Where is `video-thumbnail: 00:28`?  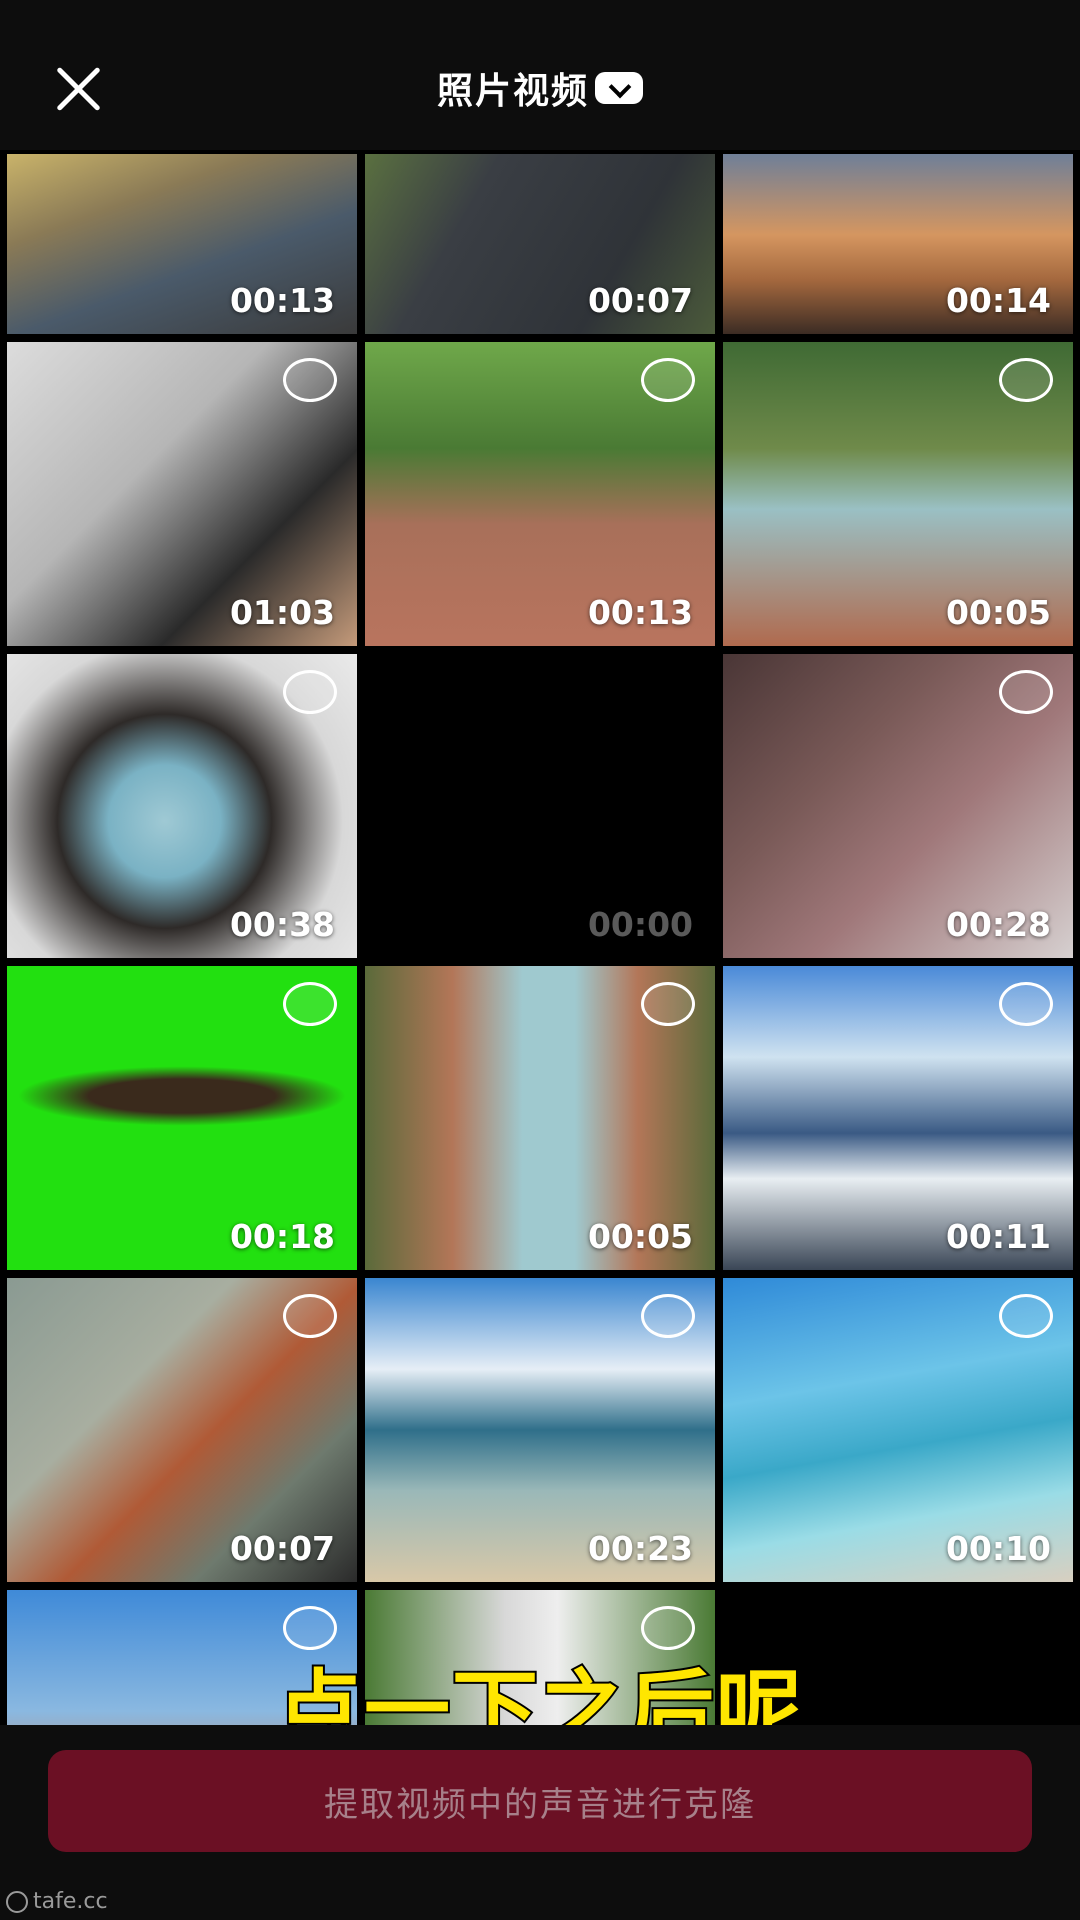
video-thumbnail: 00:28 is located at coordinates (898, 806).